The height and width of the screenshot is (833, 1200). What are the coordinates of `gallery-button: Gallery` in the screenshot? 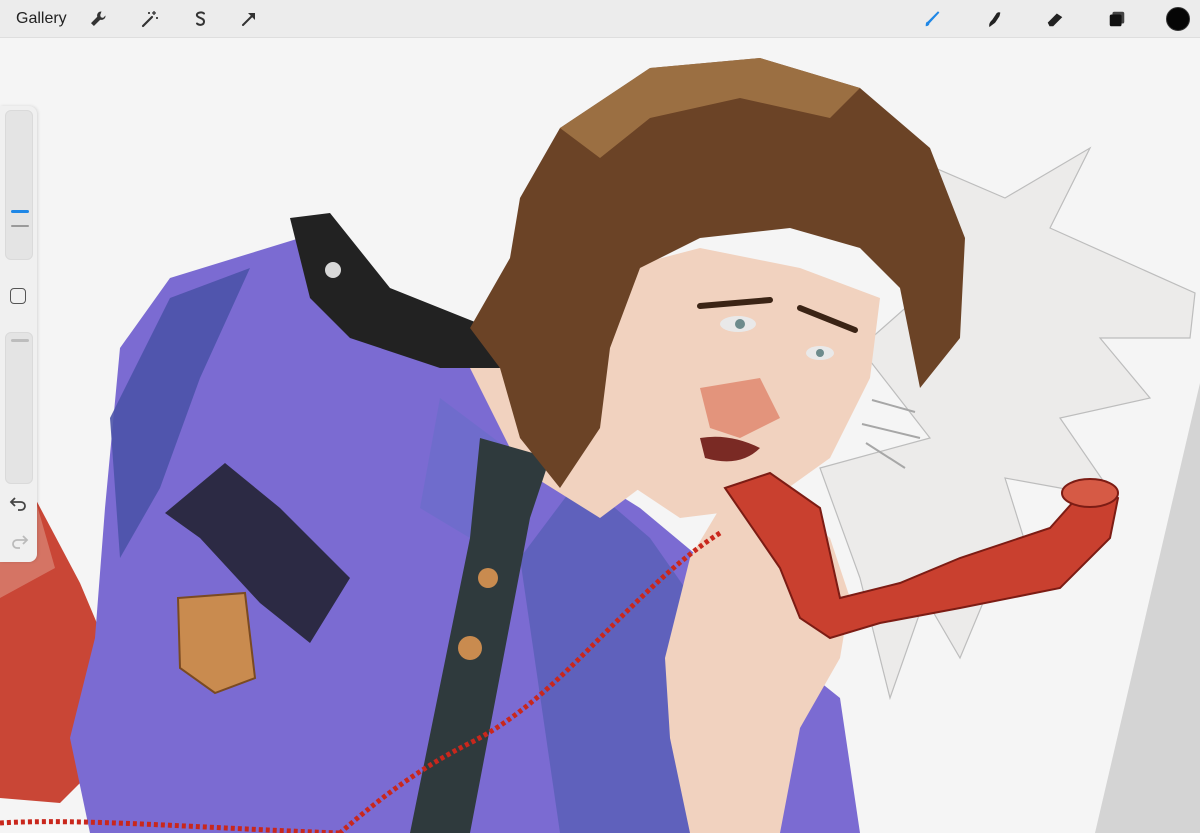 It's located at (41, 19).